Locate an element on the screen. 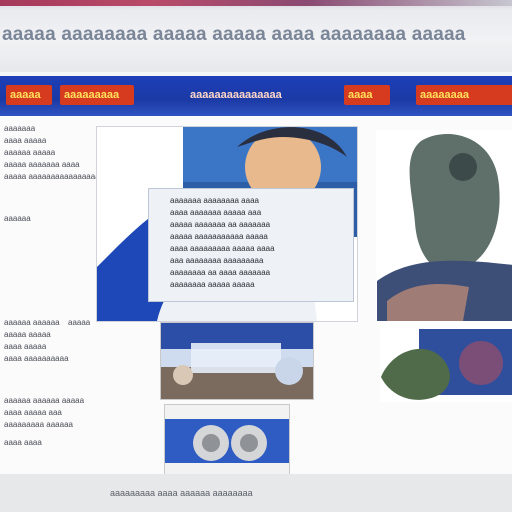  sidebar-line: aaaaaaa is located at coordinates (19, 129).